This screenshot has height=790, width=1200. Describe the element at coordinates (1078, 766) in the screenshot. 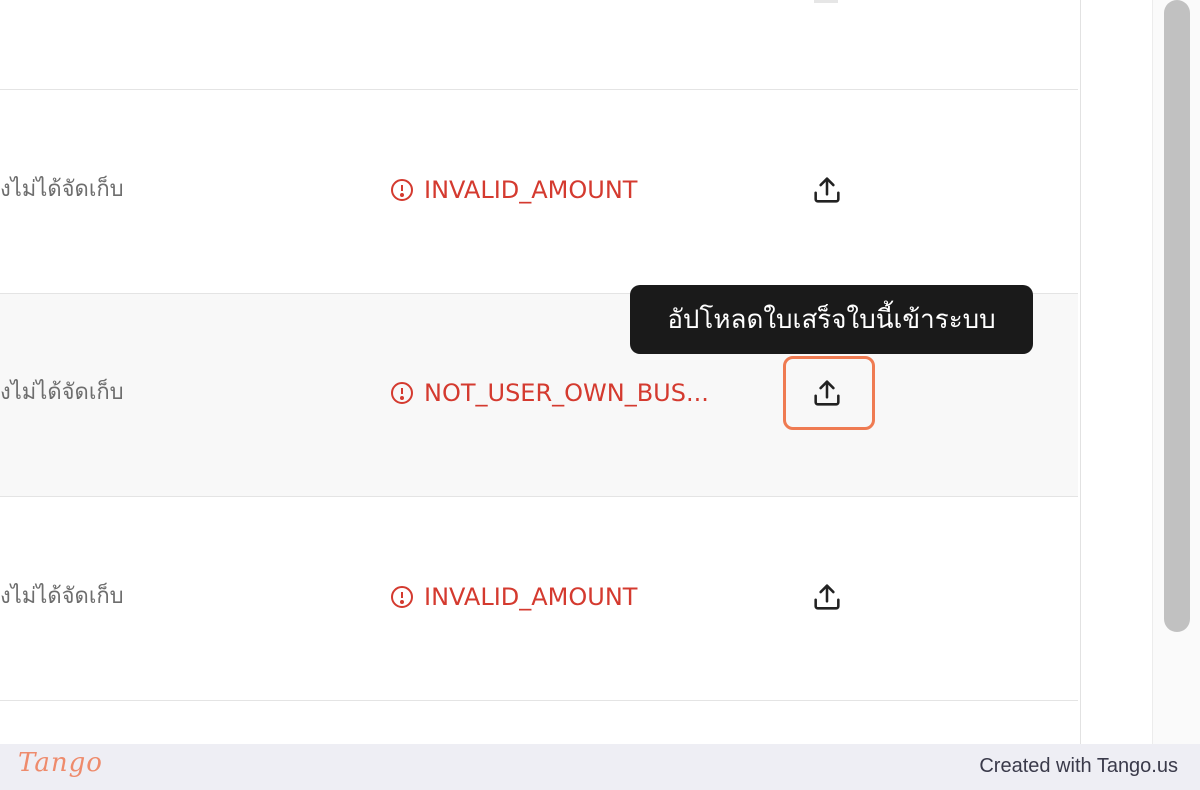

I see `tango-credit: Created with Tango.us` at that location.